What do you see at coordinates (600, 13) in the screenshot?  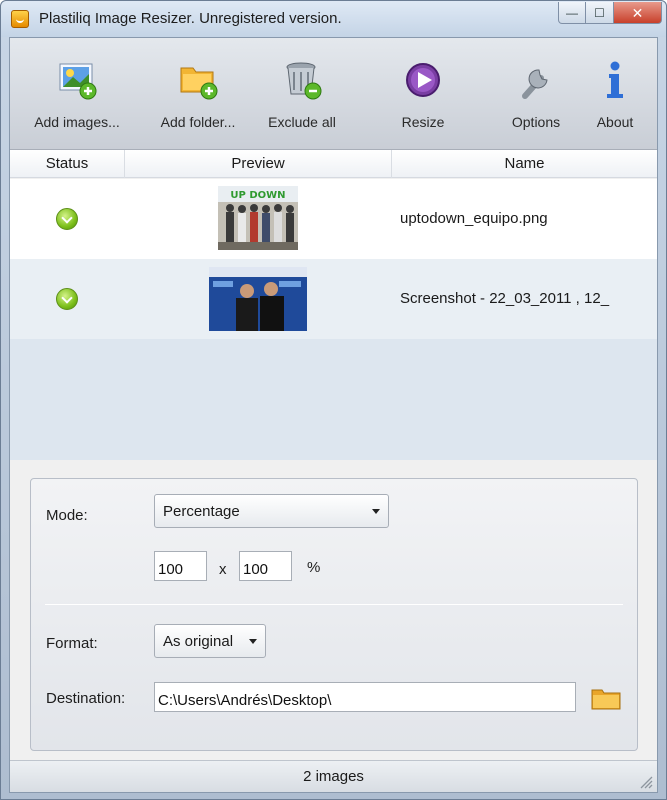 I see `maximize-button: ☐` at bounding box center [600, 13].